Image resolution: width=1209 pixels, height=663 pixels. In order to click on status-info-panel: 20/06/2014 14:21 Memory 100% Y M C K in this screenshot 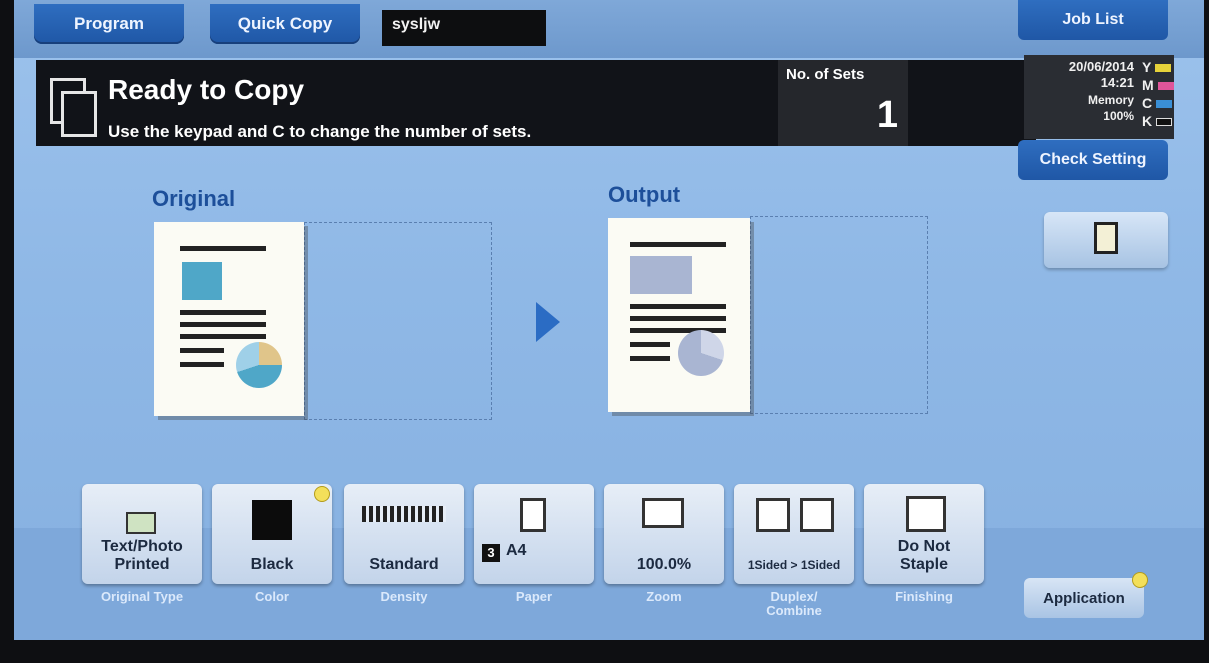, I will do `click(1099, 97)`.